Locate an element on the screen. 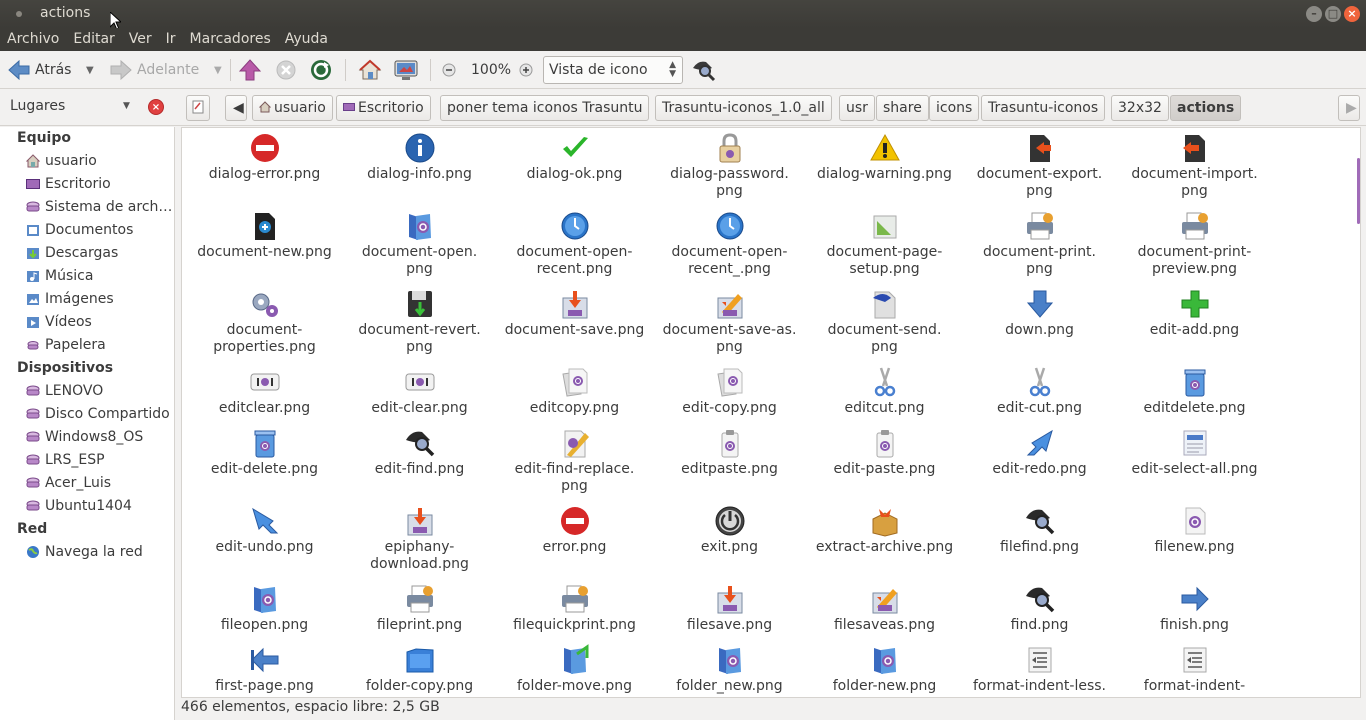 The height and width of the screenshot is (720, 1366). file-item: edit-select-all.png is located at coordinates (1194, 466).